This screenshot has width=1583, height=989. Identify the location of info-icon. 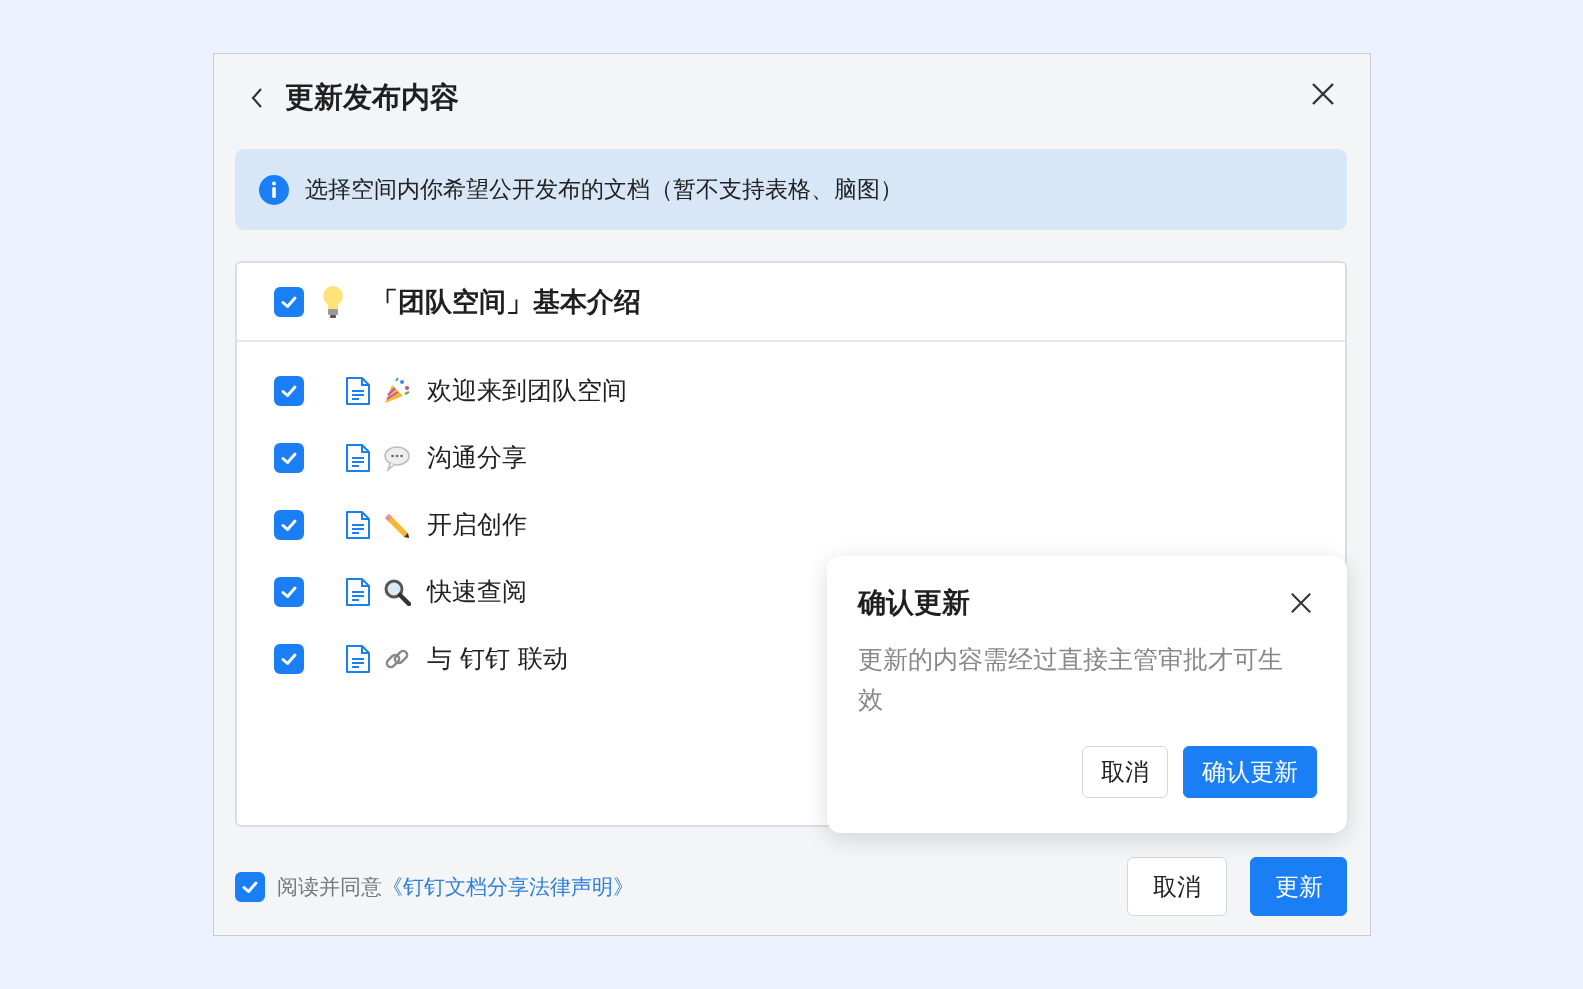
(274, 189).